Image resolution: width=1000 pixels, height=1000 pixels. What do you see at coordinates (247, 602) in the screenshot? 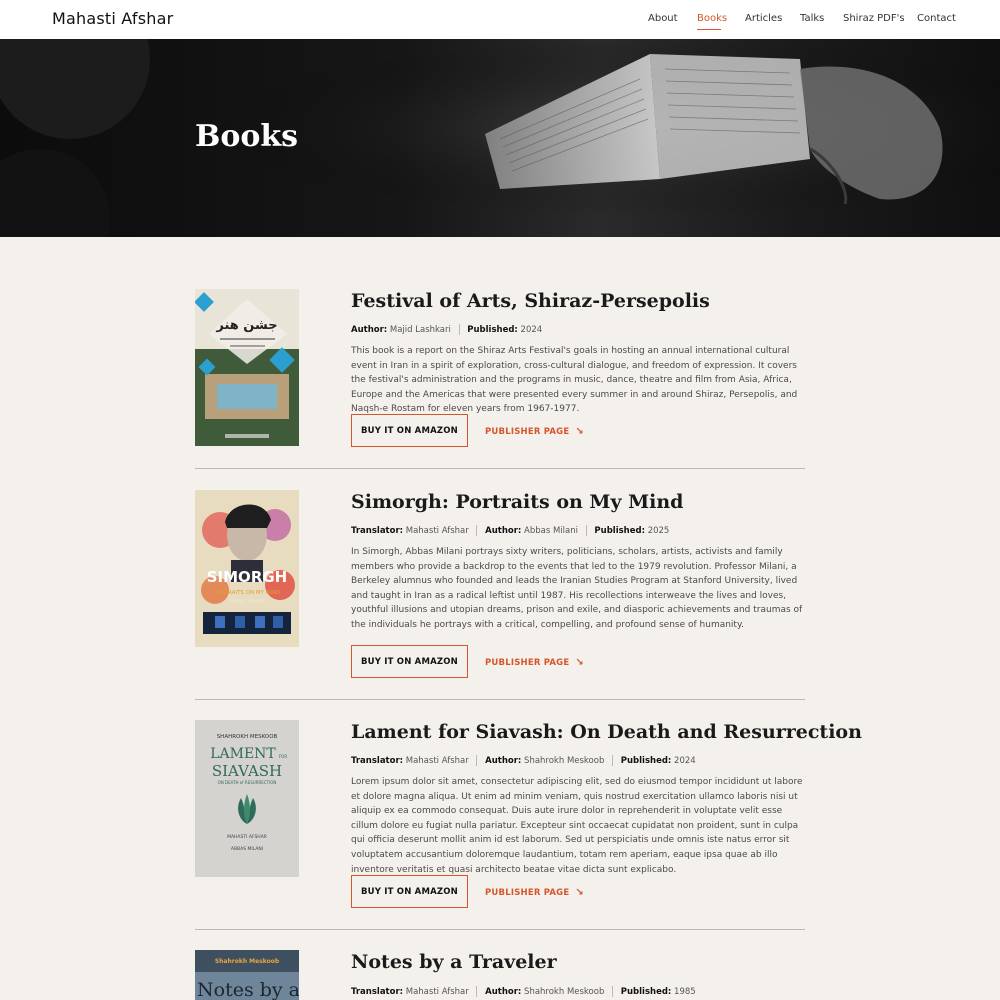
I see `cover-author-text: ABBAS MILANI` at bounding box center [247, 602].